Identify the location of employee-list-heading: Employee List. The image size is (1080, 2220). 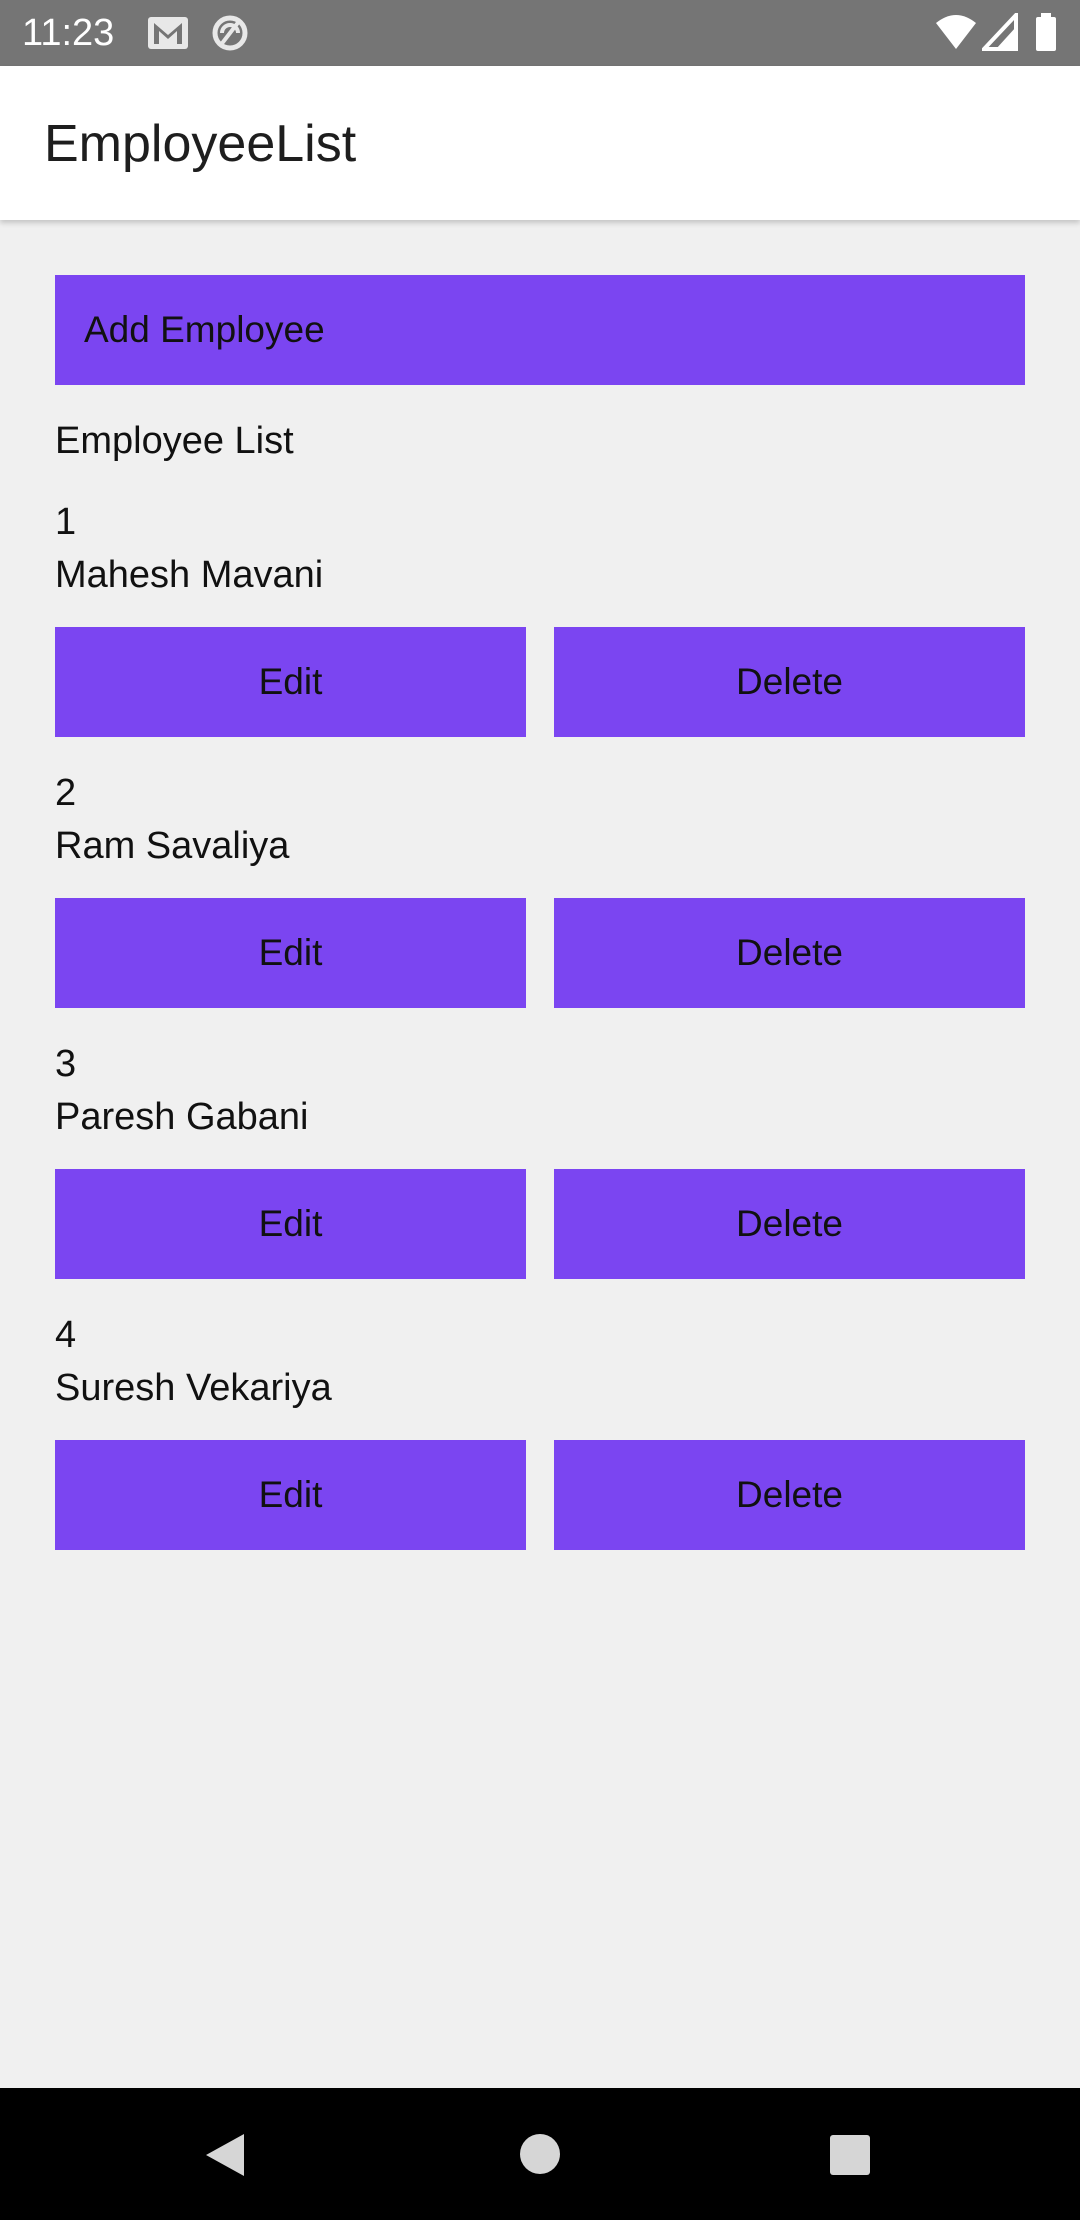
(174, 441).